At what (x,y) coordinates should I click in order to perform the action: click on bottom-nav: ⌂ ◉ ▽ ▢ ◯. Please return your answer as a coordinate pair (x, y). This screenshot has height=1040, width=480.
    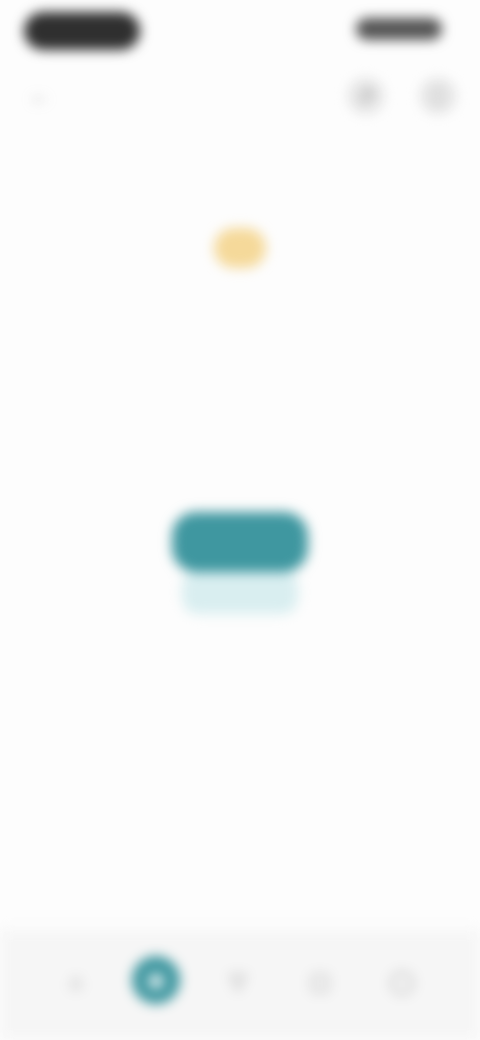
    Looking at the image, I should click on (240, 985).